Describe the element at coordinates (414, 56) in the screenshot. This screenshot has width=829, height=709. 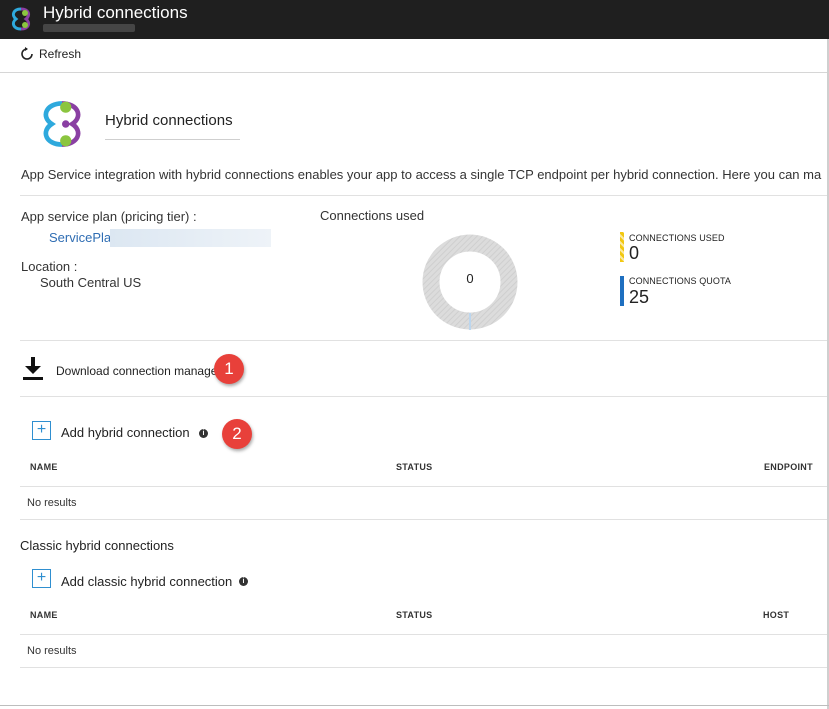
I see `command-toolbar` at that location.